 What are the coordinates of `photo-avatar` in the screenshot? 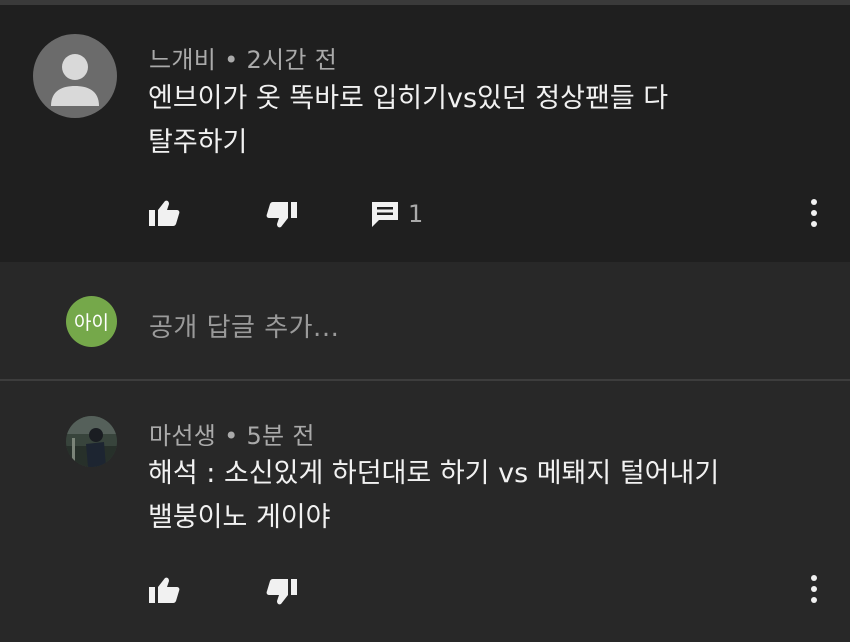 It's located at (91, 441).